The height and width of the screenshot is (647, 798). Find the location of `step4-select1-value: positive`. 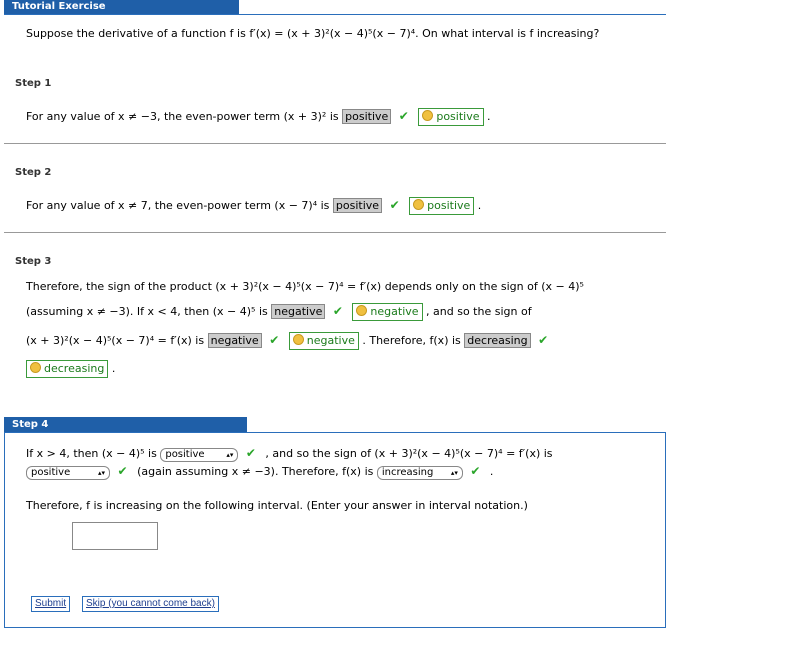

step4-select1-value: positive is located at coordinates (185, 454).